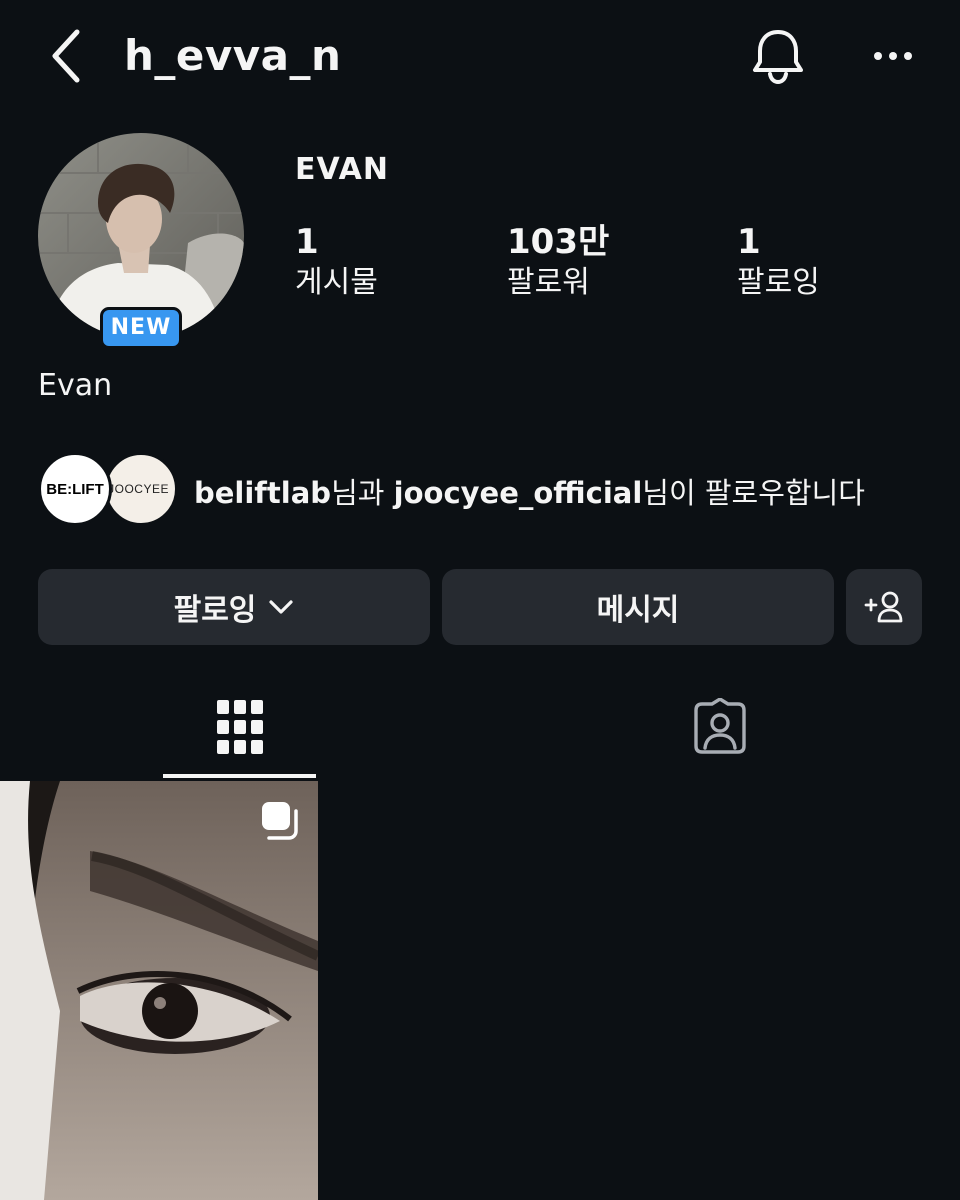 The image size is (960, 1200). Describe the element at coordinates (215, 610) in the screenshot. I see `following-button-label: 팔로잉` at that location.